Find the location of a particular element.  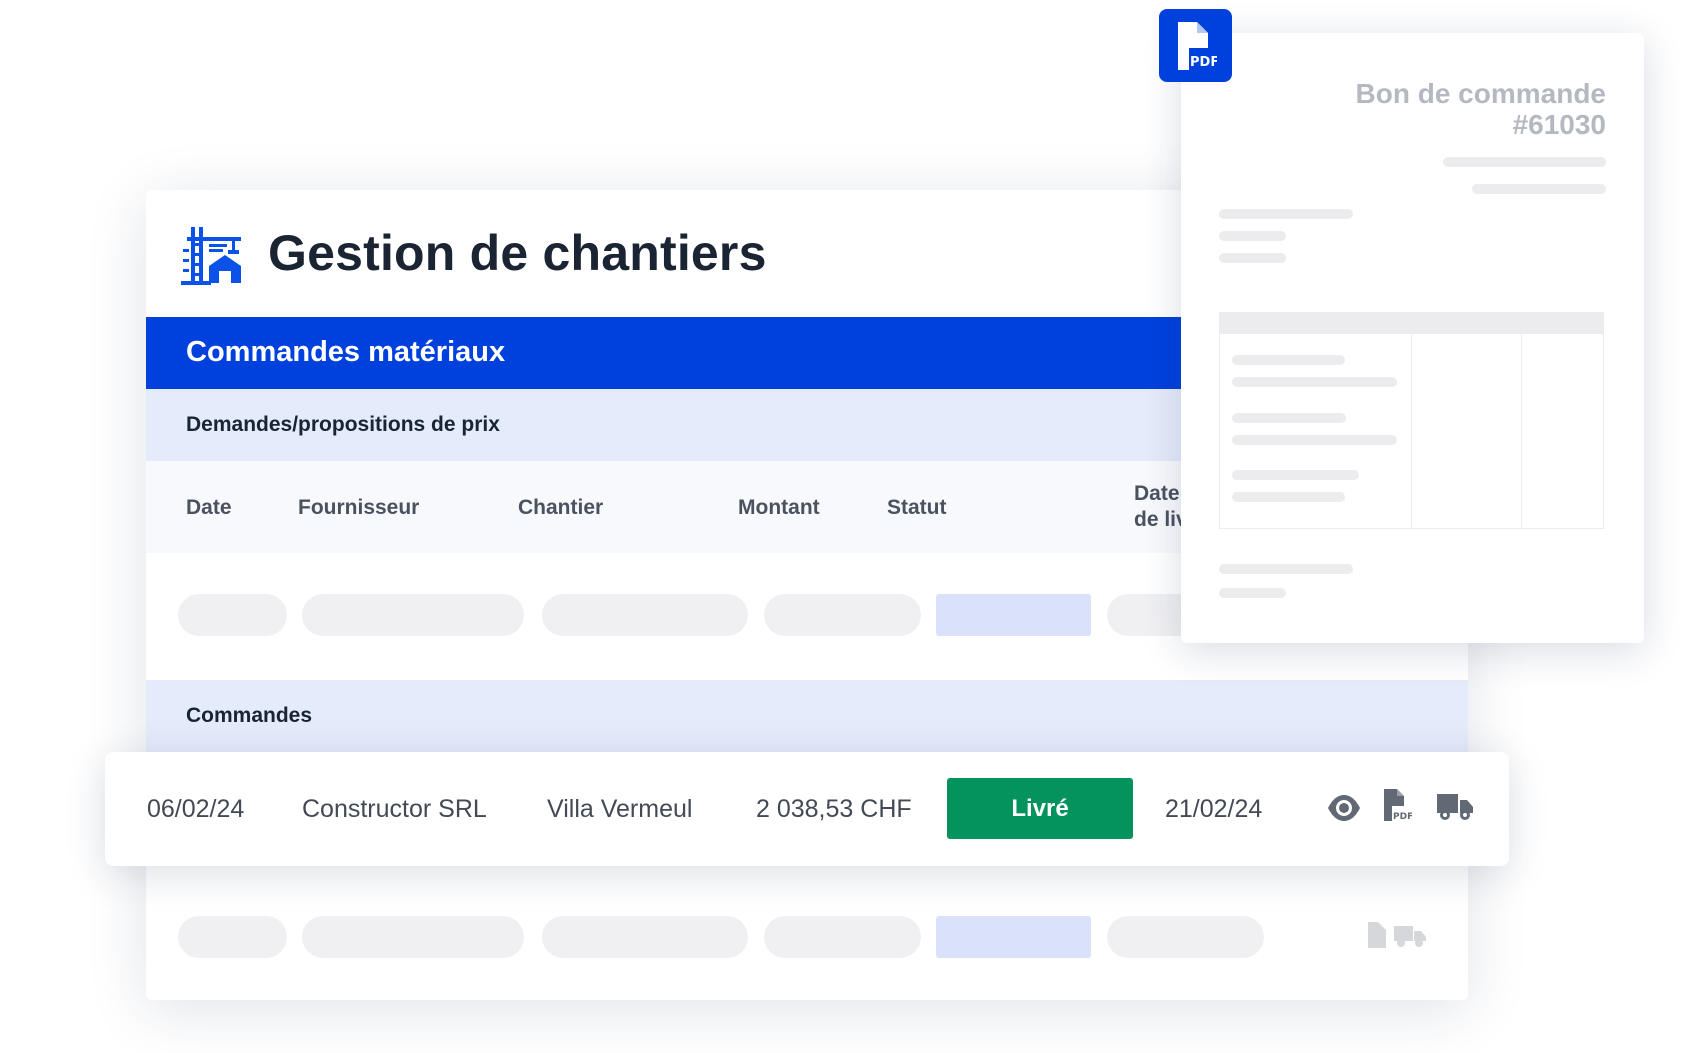

quotes-subsection-title: Demandes/propositions de prix is located at coordinates (343, 424).